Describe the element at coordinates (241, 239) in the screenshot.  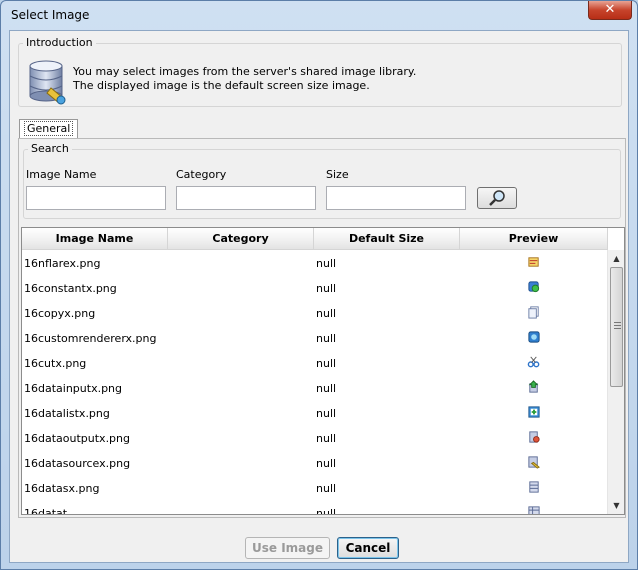
I see `column-category: Category` at that location.